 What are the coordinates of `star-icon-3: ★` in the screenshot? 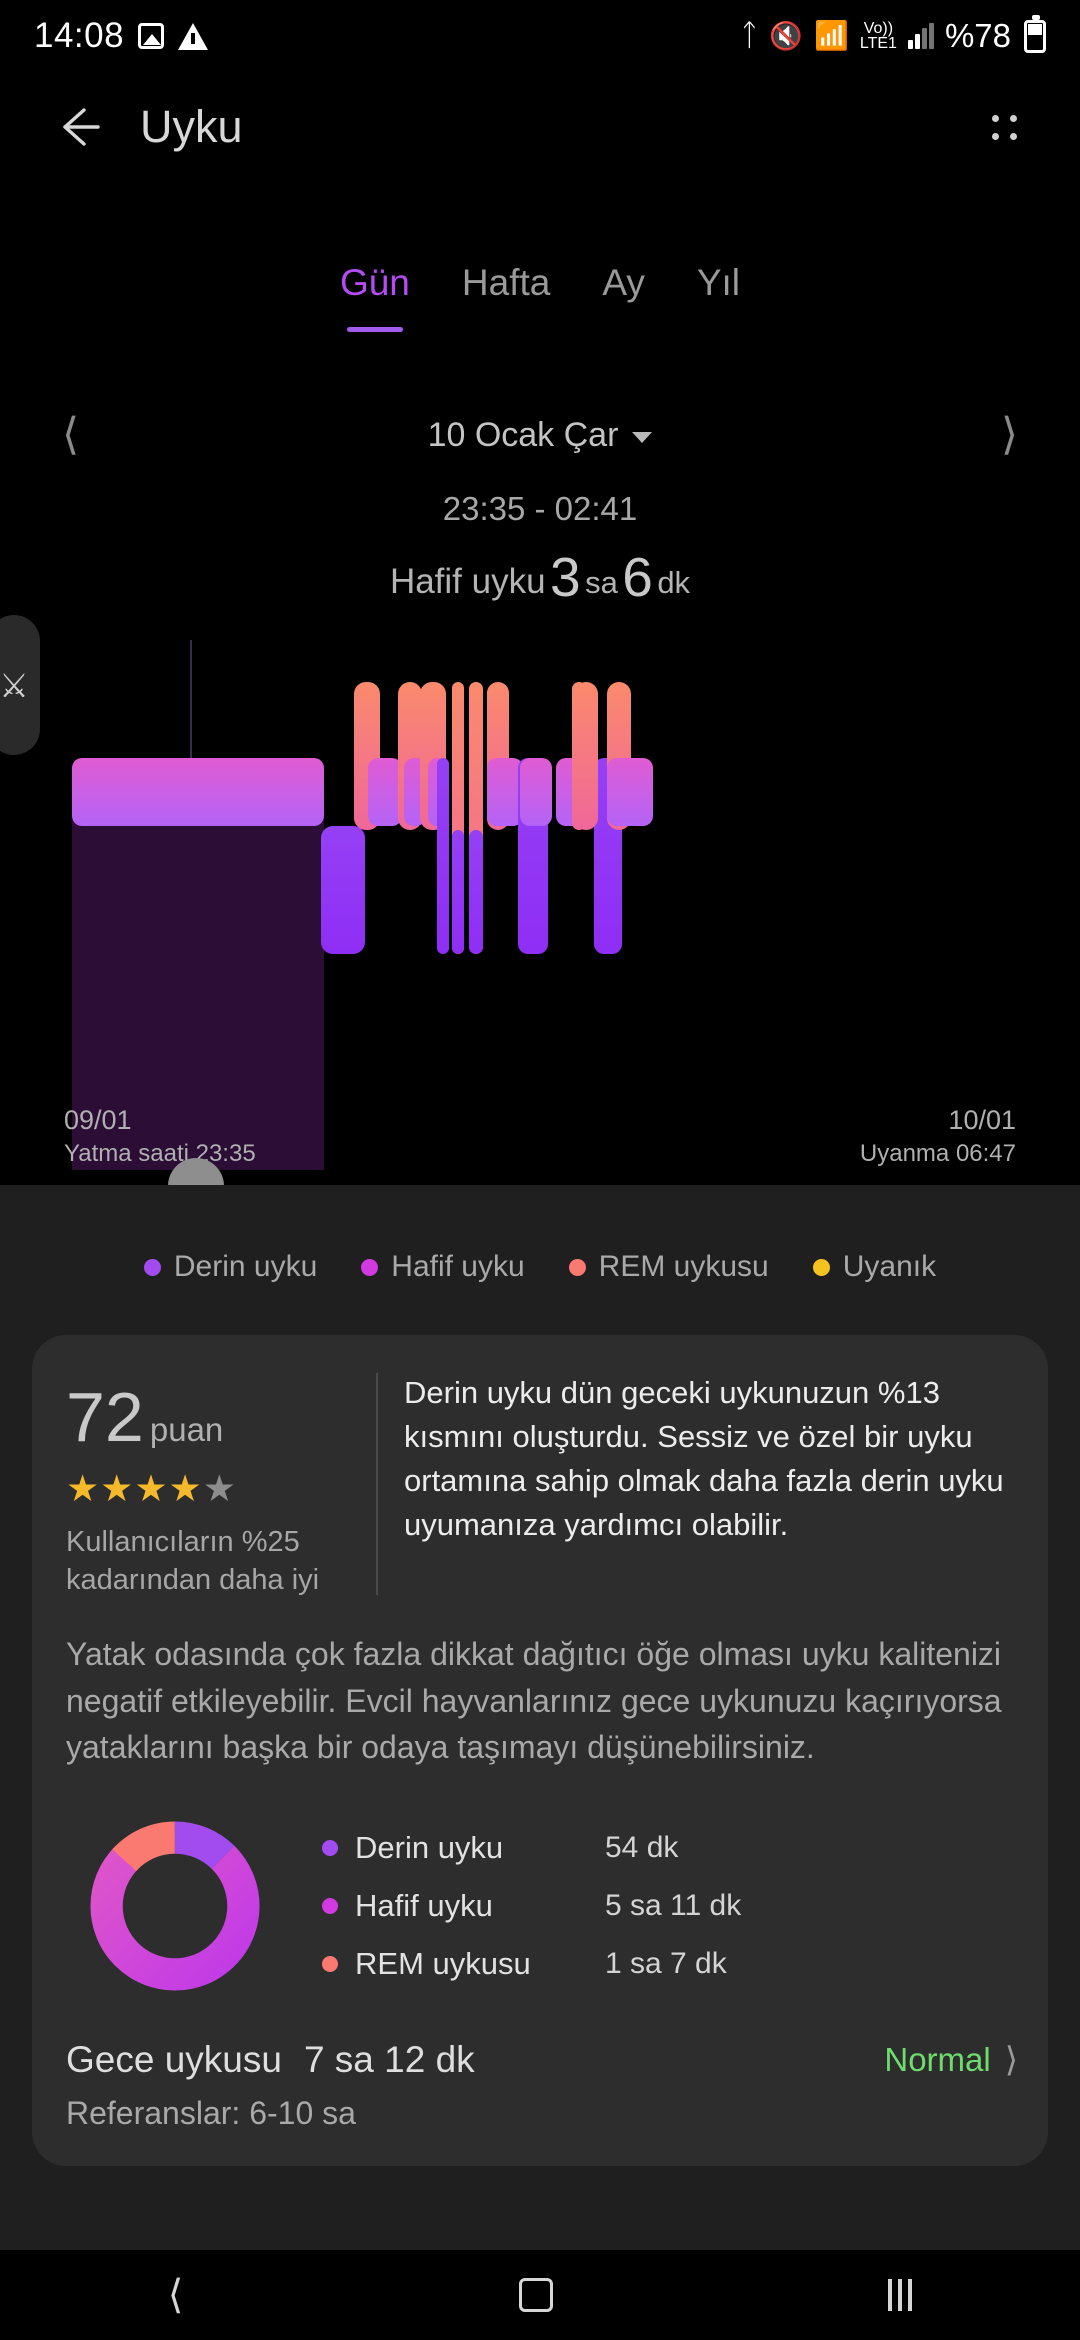 It's located at (151, 1488).